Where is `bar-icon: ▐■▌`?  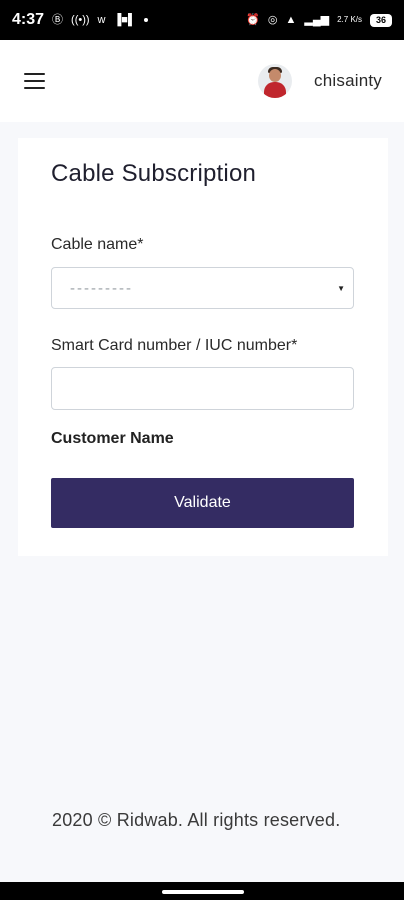 bar-icon: ▐■▌ is located at coordinates (124, 19).